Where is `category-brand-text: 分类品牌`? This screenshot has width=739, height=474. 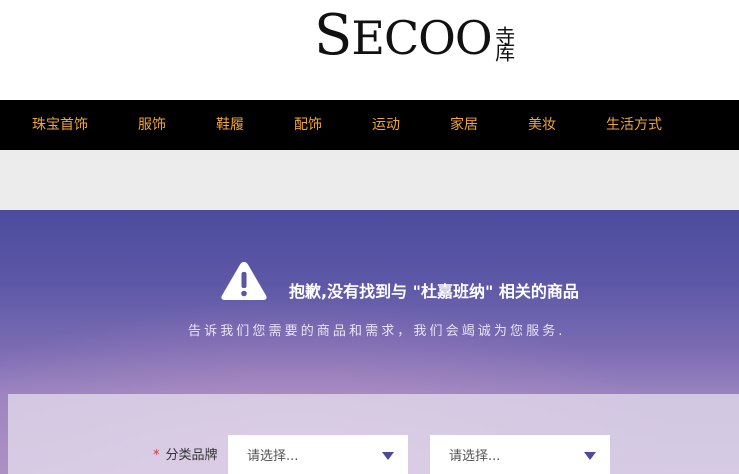 category-brand-text: 分类品牌 is located at coordinates (191, 455).